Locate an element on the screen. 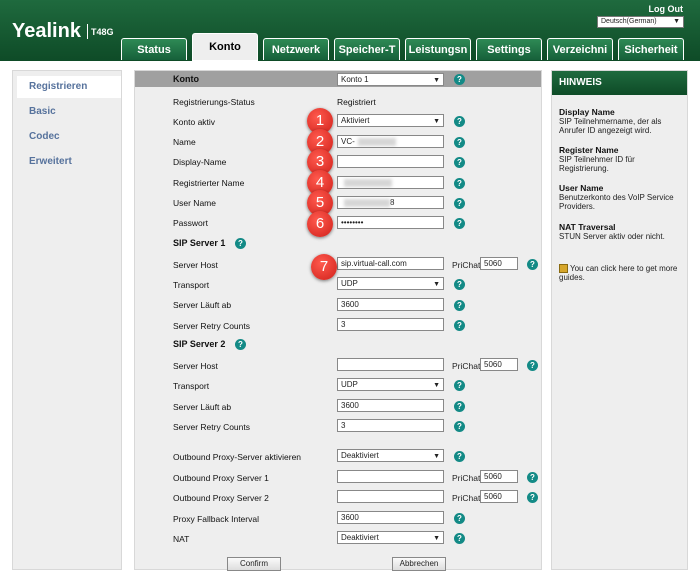 The image size is (700, 574). user-name-label: User Name is located at coordinates (194, 203).